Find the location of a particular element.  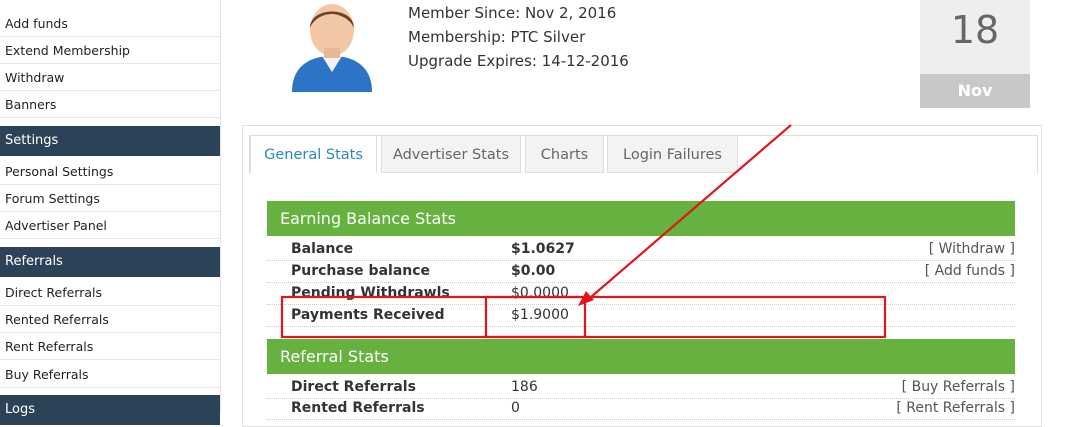

rent-referrals-link: [ Rent Referrals ] is located at coordinates (955, 408).